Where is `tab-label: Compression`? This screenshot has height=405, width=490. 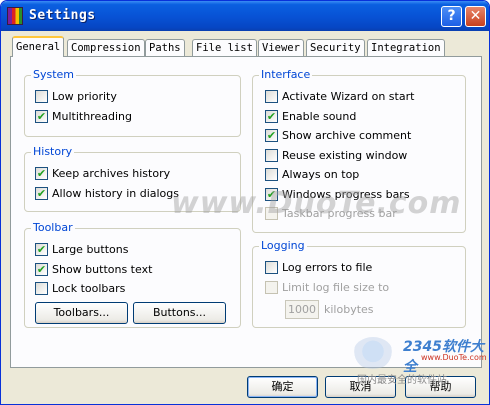
tab-label: Compression is located at coordinates (106, 48).